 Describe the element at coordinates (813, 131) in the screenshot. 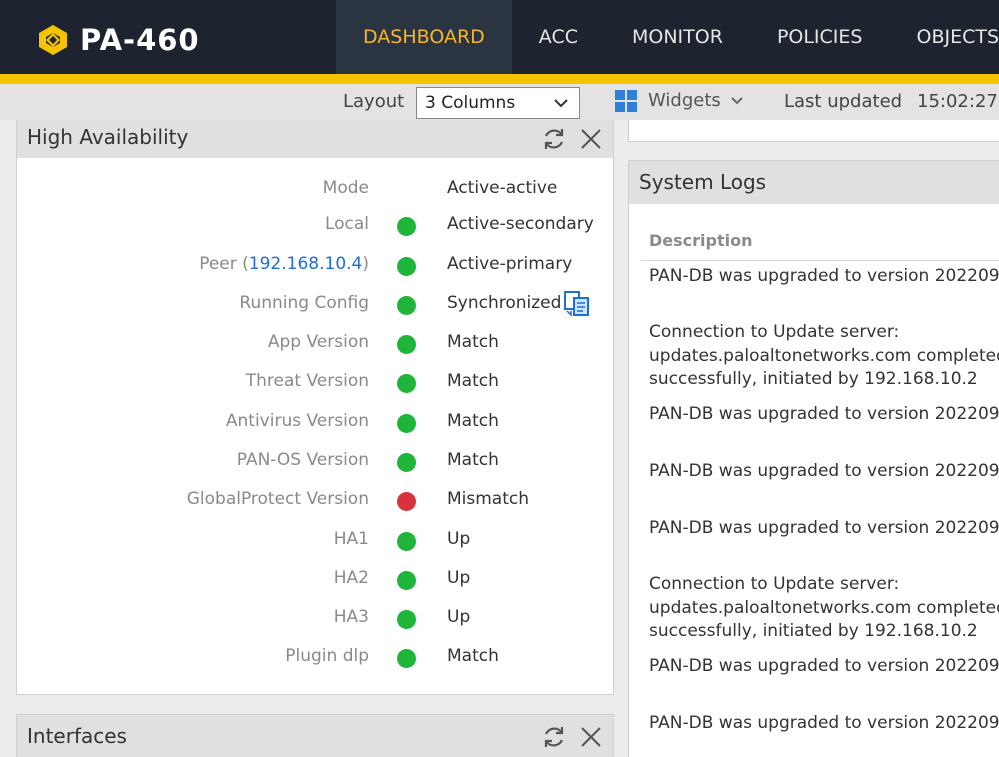

I see `partial-widget` at that location.